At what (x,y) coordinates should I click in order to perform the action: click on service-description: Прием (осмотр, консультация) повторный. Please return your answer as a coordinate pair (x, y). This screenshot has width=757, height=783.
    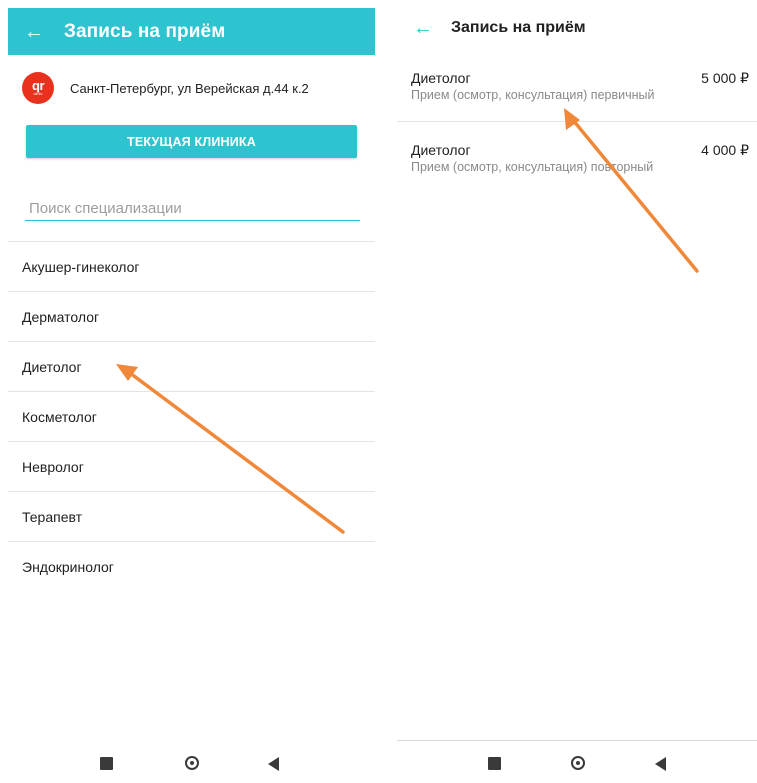
    Looking at the image, I should click on (532, 167).